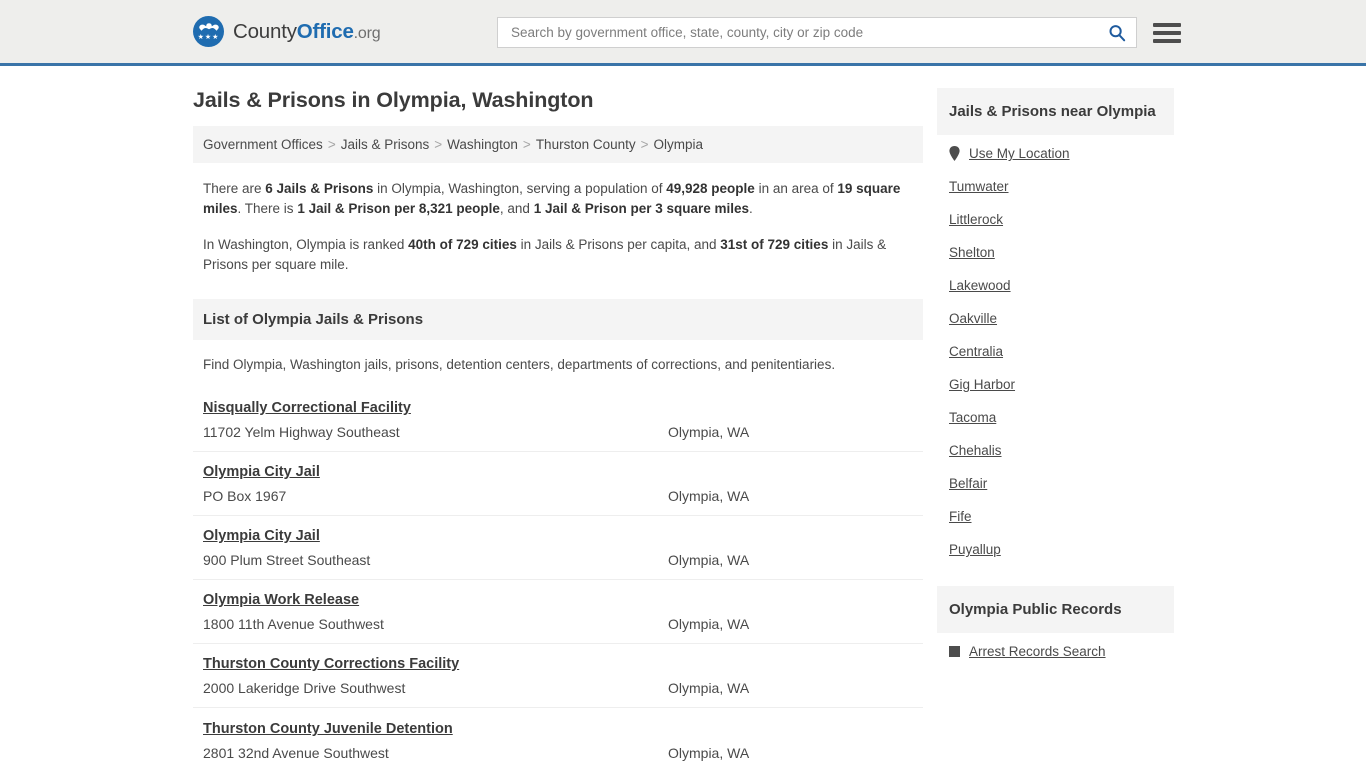 This screenshot has height=768, width=1366. What do you see at coordinates (975, 549) in the screenshot?
I see `sidebar-city-link: Puyallup` at bounding box center [975, 549].